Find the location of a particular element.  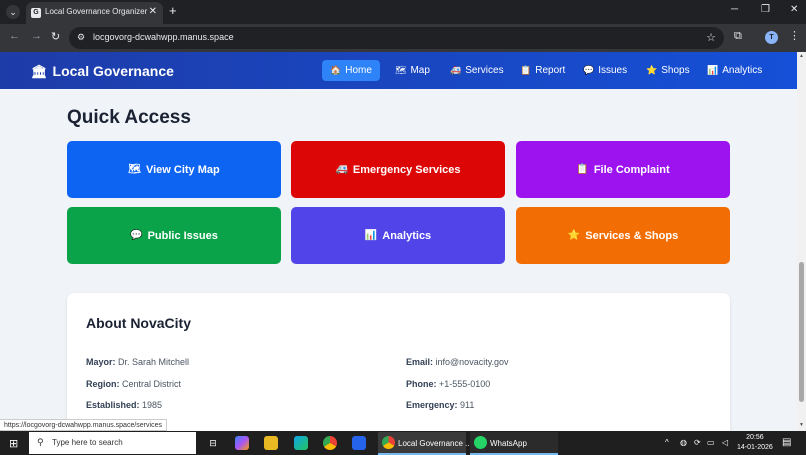

edge-icon is located at coordinates (301, 443).